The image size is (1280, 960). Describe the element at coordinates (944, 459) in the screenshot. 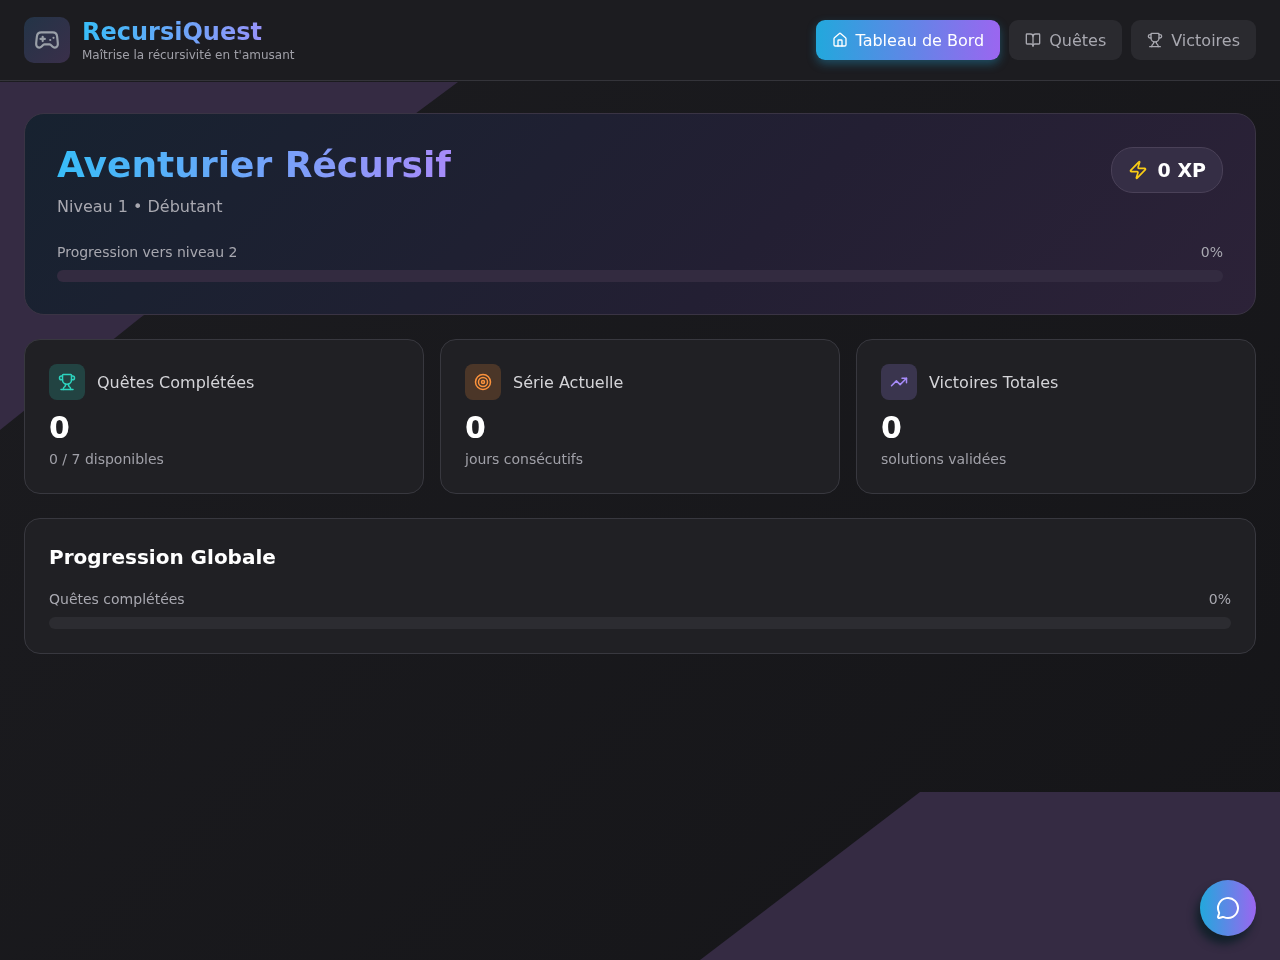

I see `stat-caption: solutions validées` at that location.